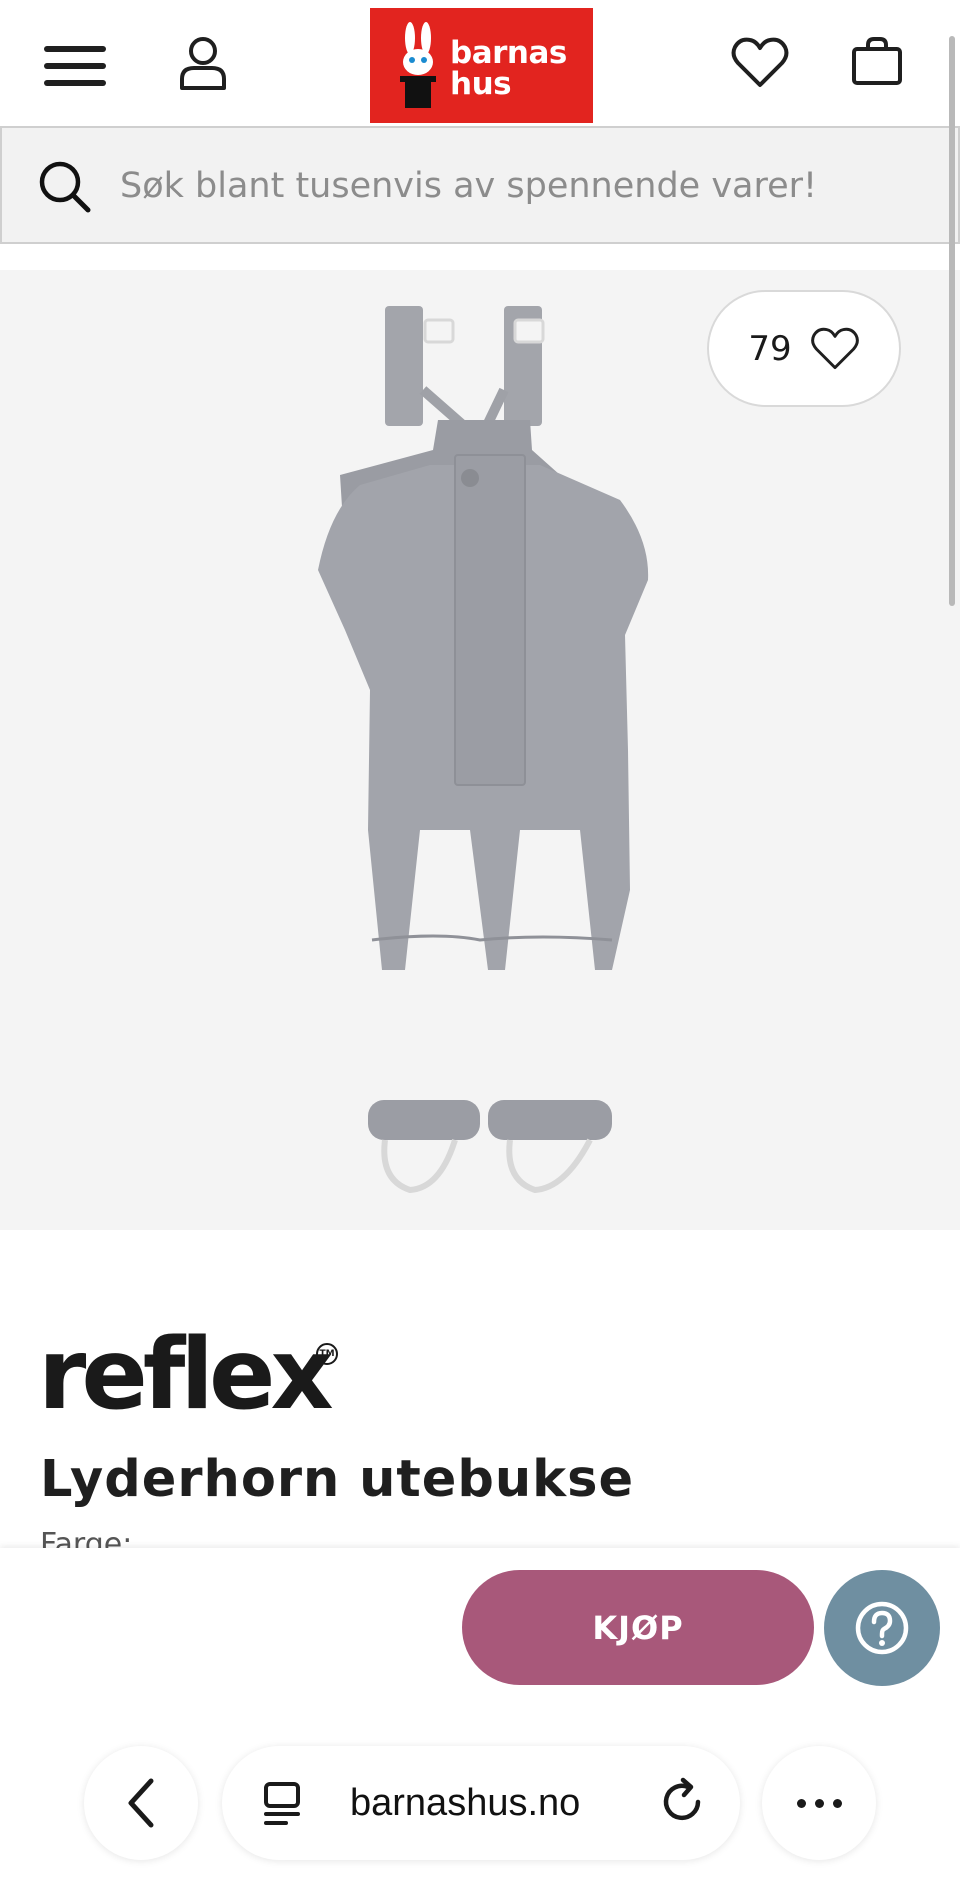 Image resolution: width=960 pixels, height=1879 pixels. What do you see at coordinates (877, 61) in the screenshot?
I see `shopping-bag-icon` at bounding box center [877, 61].